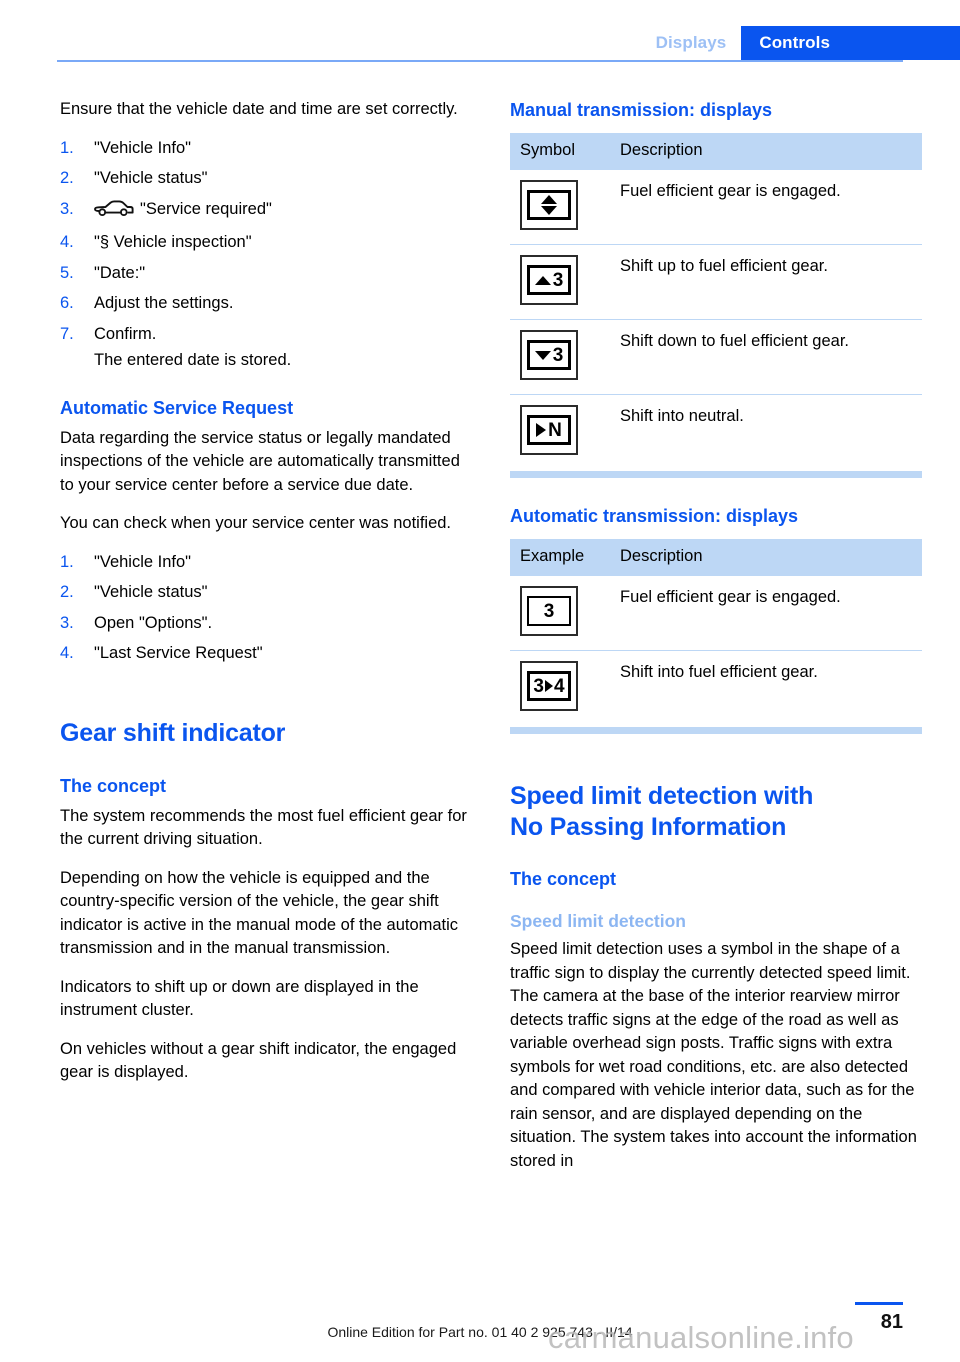  Describe the element at coordinates (766, 431) in the screenshot. I see `row-description: Shift into neutral.` at that location.